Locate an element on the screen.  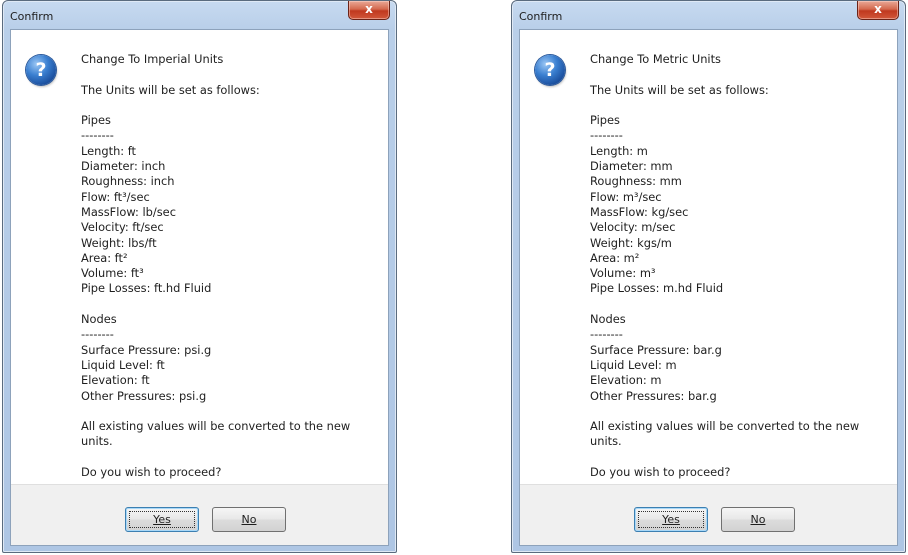
message-heading: Change To Imperial Units is located at coordinates (152, 59).